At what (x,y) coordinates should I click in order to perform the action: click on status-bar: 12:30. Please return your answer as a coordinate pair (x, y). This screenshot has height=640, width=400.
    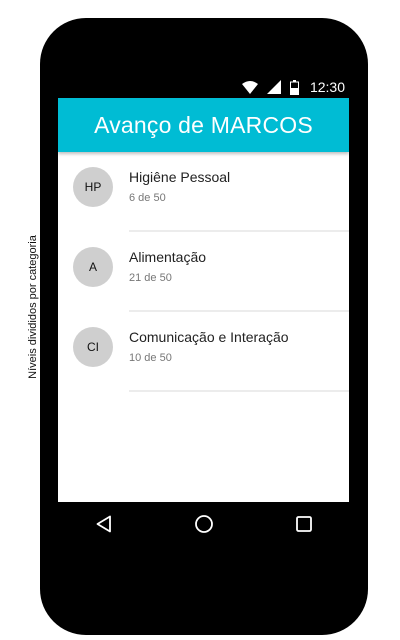
    Looking at the image, I should click on (203, 87).